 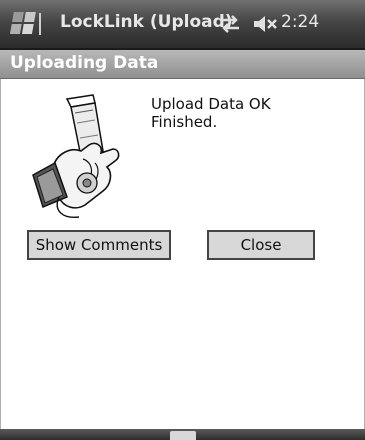 I want to click on status-message: Upload Data OK Finished., so click(x=211, y=113).